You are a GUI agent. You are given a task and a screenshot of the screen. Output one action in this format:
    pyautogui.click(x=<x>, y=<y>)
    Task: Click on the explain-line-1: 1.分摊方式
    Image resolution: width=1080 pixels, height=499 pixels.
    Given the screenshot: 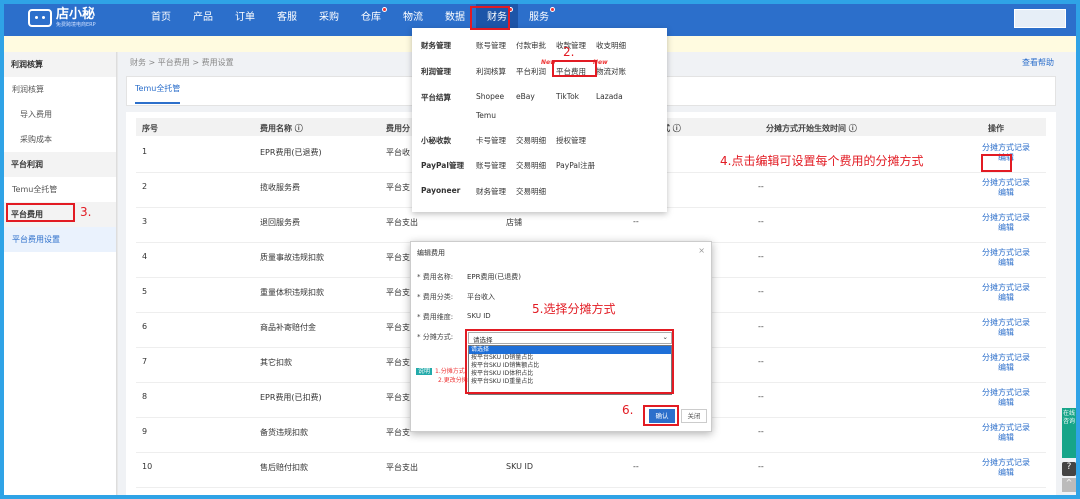 What is the action you would take?
    pyautogui.click(x=450, y=371)
    